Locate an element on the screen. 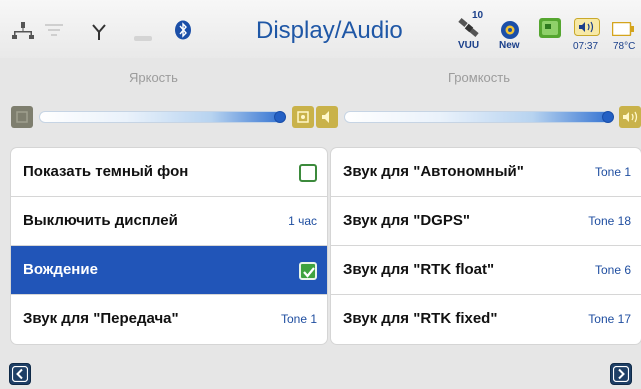 Image resolution: width=641 pixels, height=389 pixels. checkmark-icon is located at coordinates (309, 272).